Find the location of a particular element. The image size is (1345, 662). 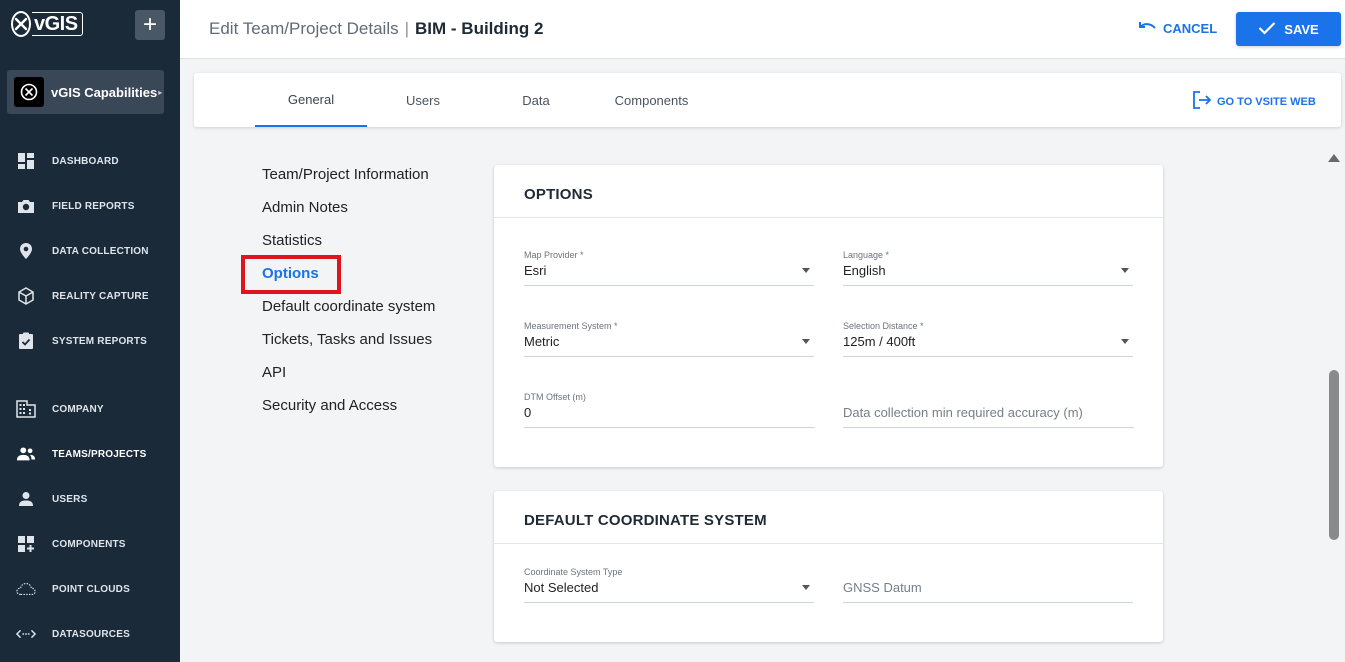

field-label: DTM Offset (m) is located at coordinates (555, 397).